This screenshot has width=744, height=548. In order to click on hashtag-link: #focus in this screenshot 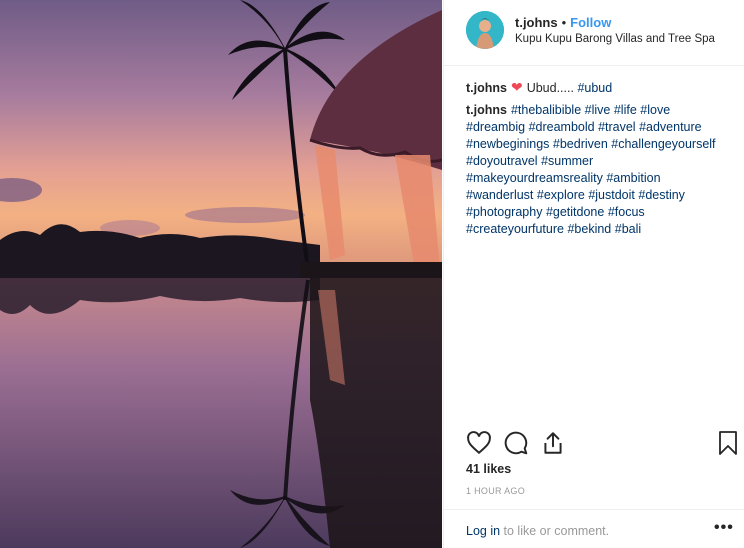, I will do `click(626, 212)`.